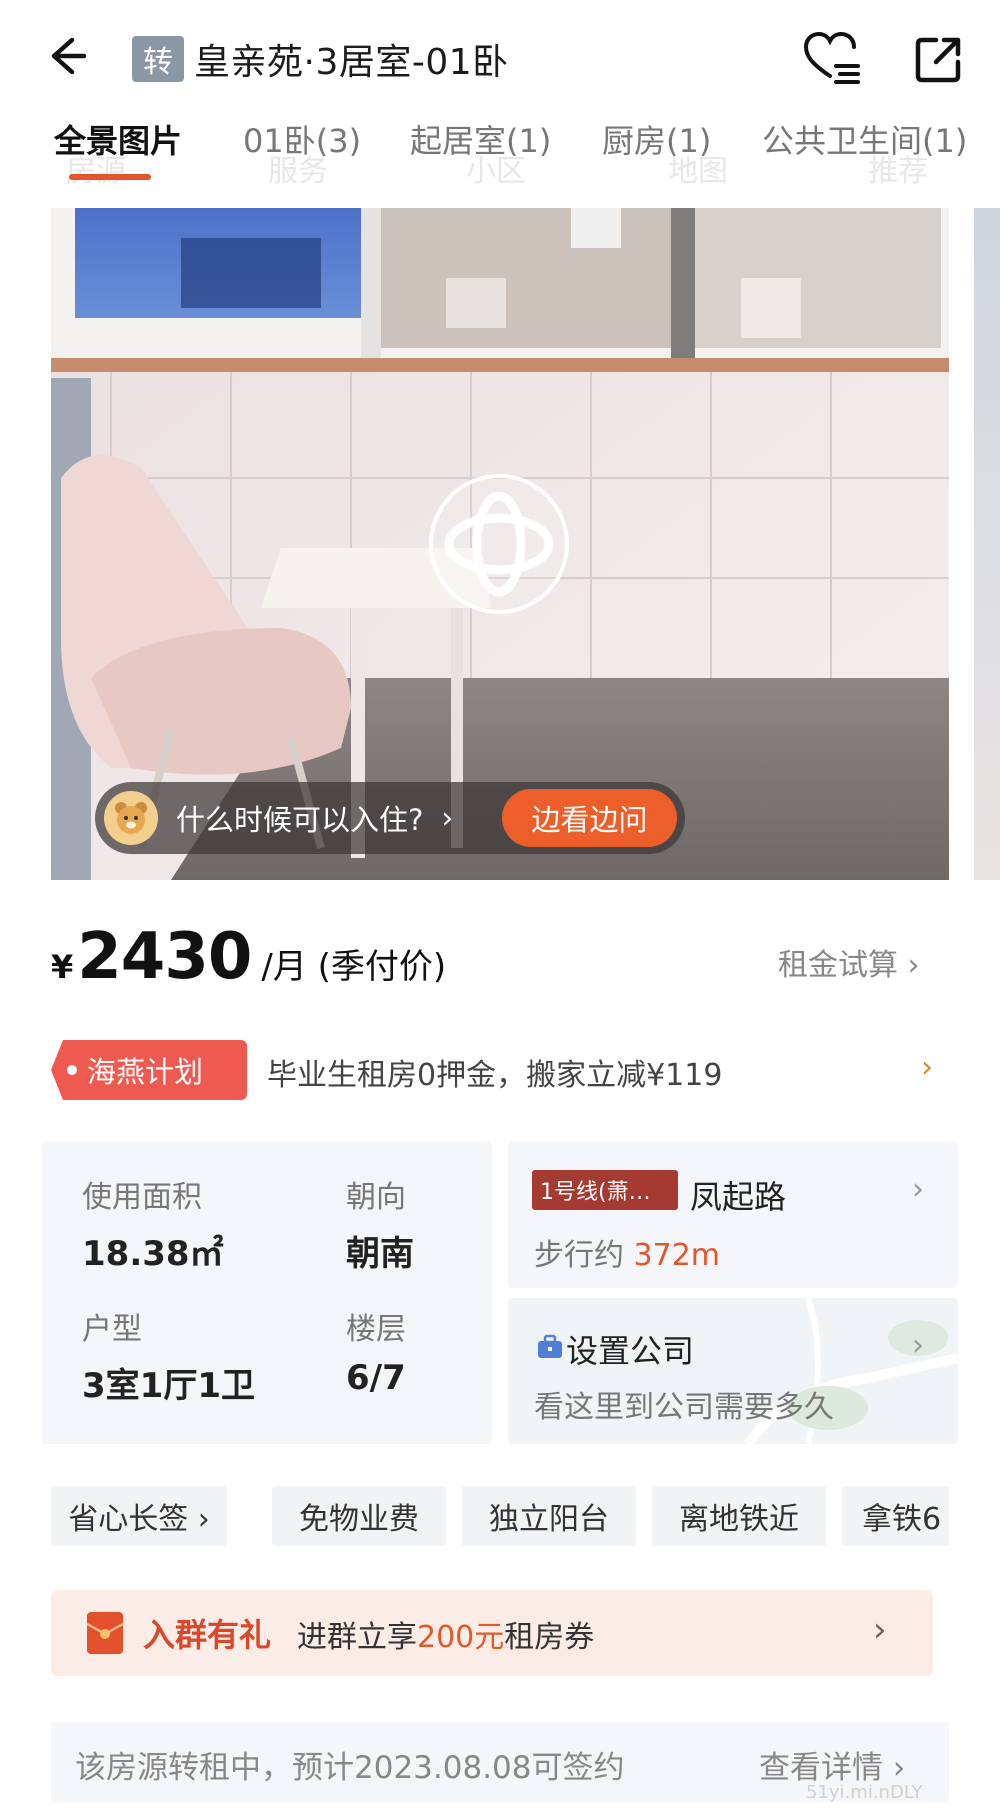  I want to click on red-envelope-icon, so click(105, 1633).